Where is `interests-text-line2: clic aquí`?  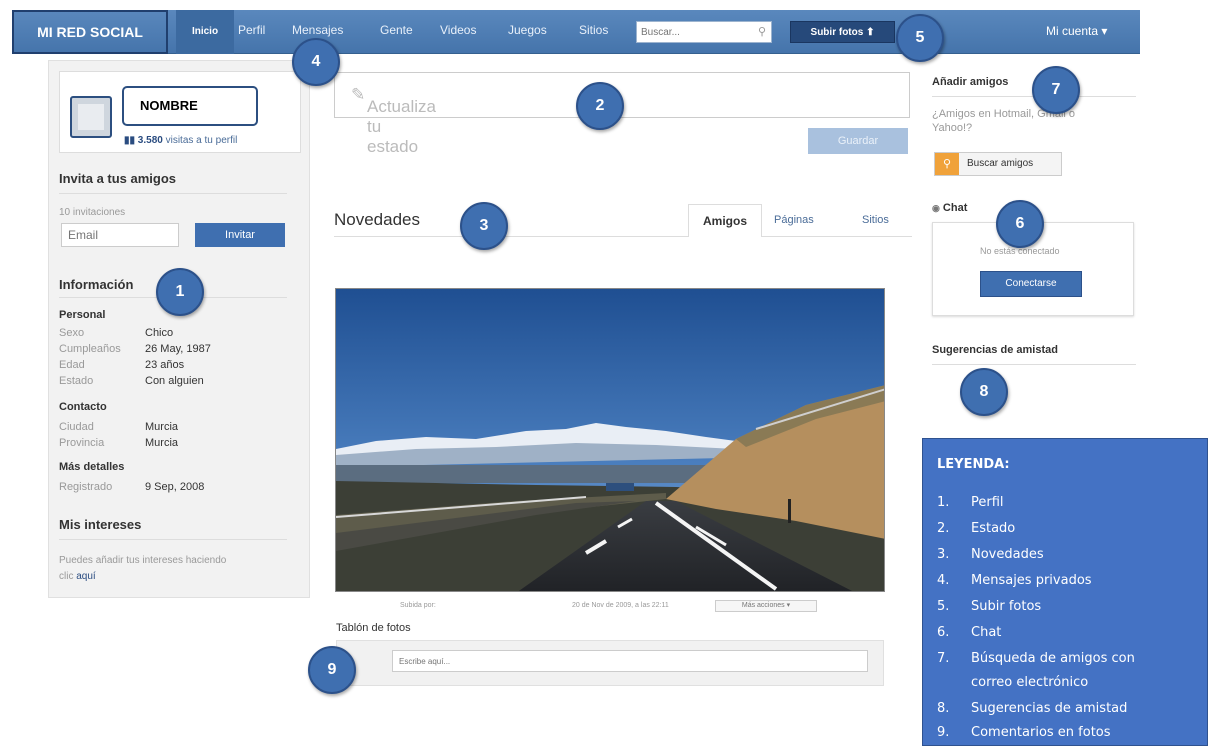
interests-text-line2: clic aquí is located at coordinates (77, 576).